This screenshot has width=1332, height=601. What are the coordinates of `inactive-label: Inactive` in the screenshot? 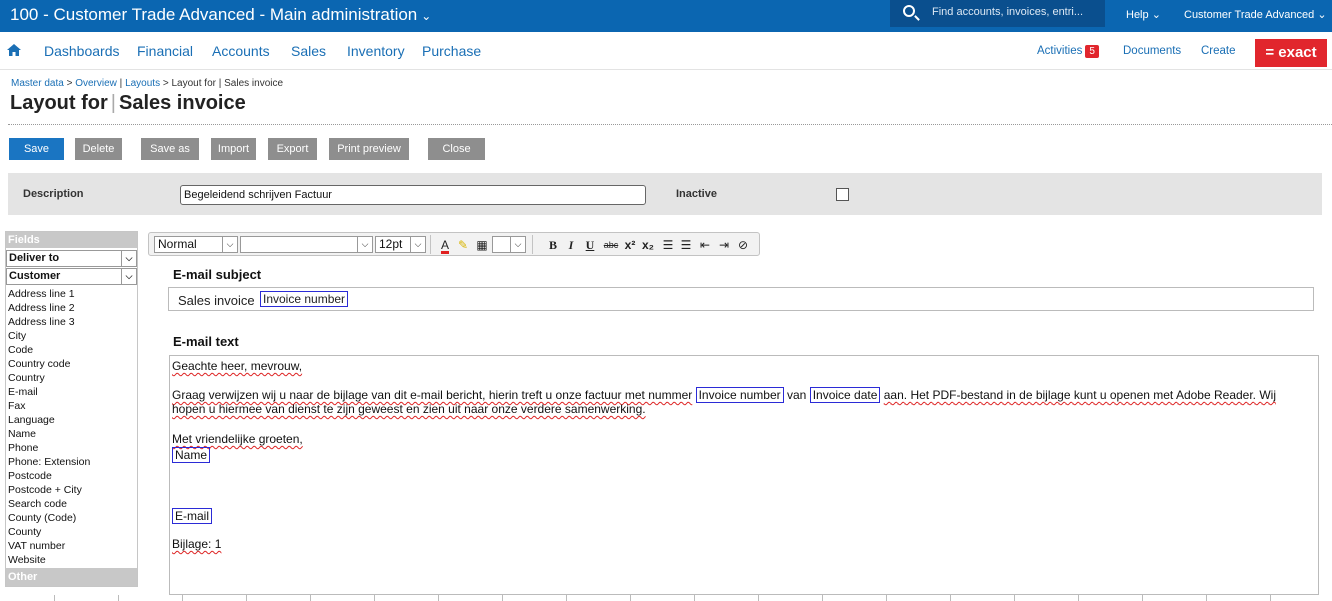 It's located at (696, 194).